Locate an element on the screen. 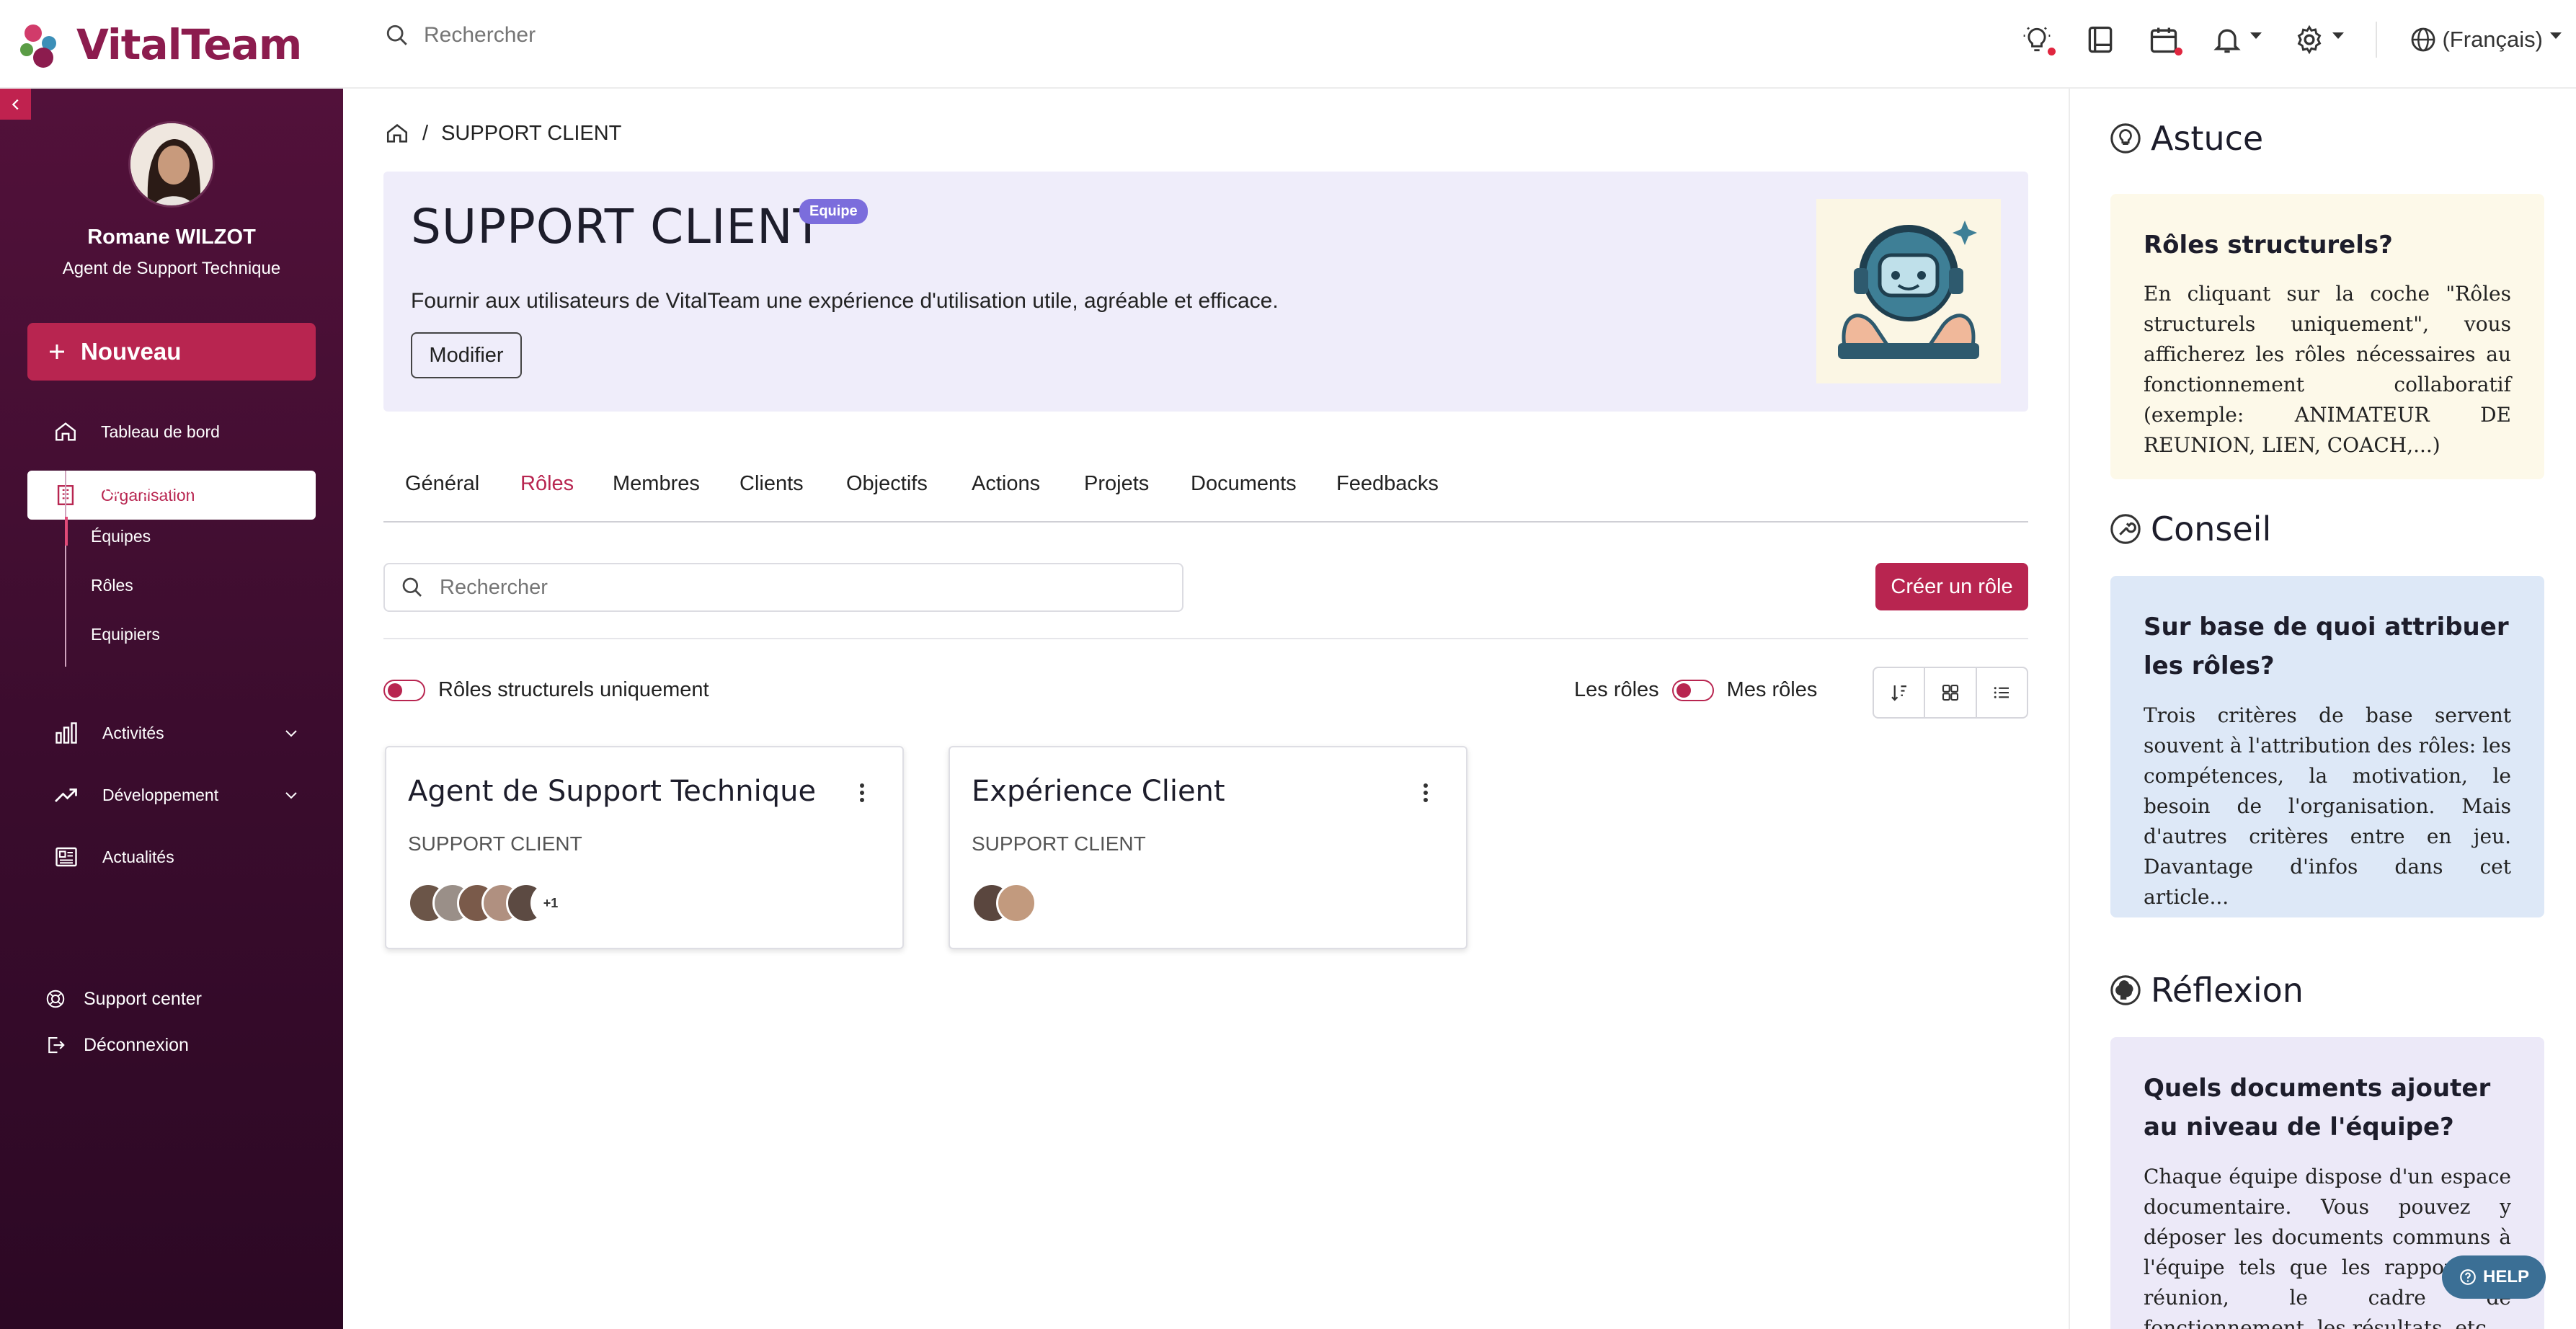 Image resolution: width=2576 pixels, height=1329 pixels. organisation-subnav: Organigramme Équipes Rôles Equipiers is located at coordinates (194, 569).